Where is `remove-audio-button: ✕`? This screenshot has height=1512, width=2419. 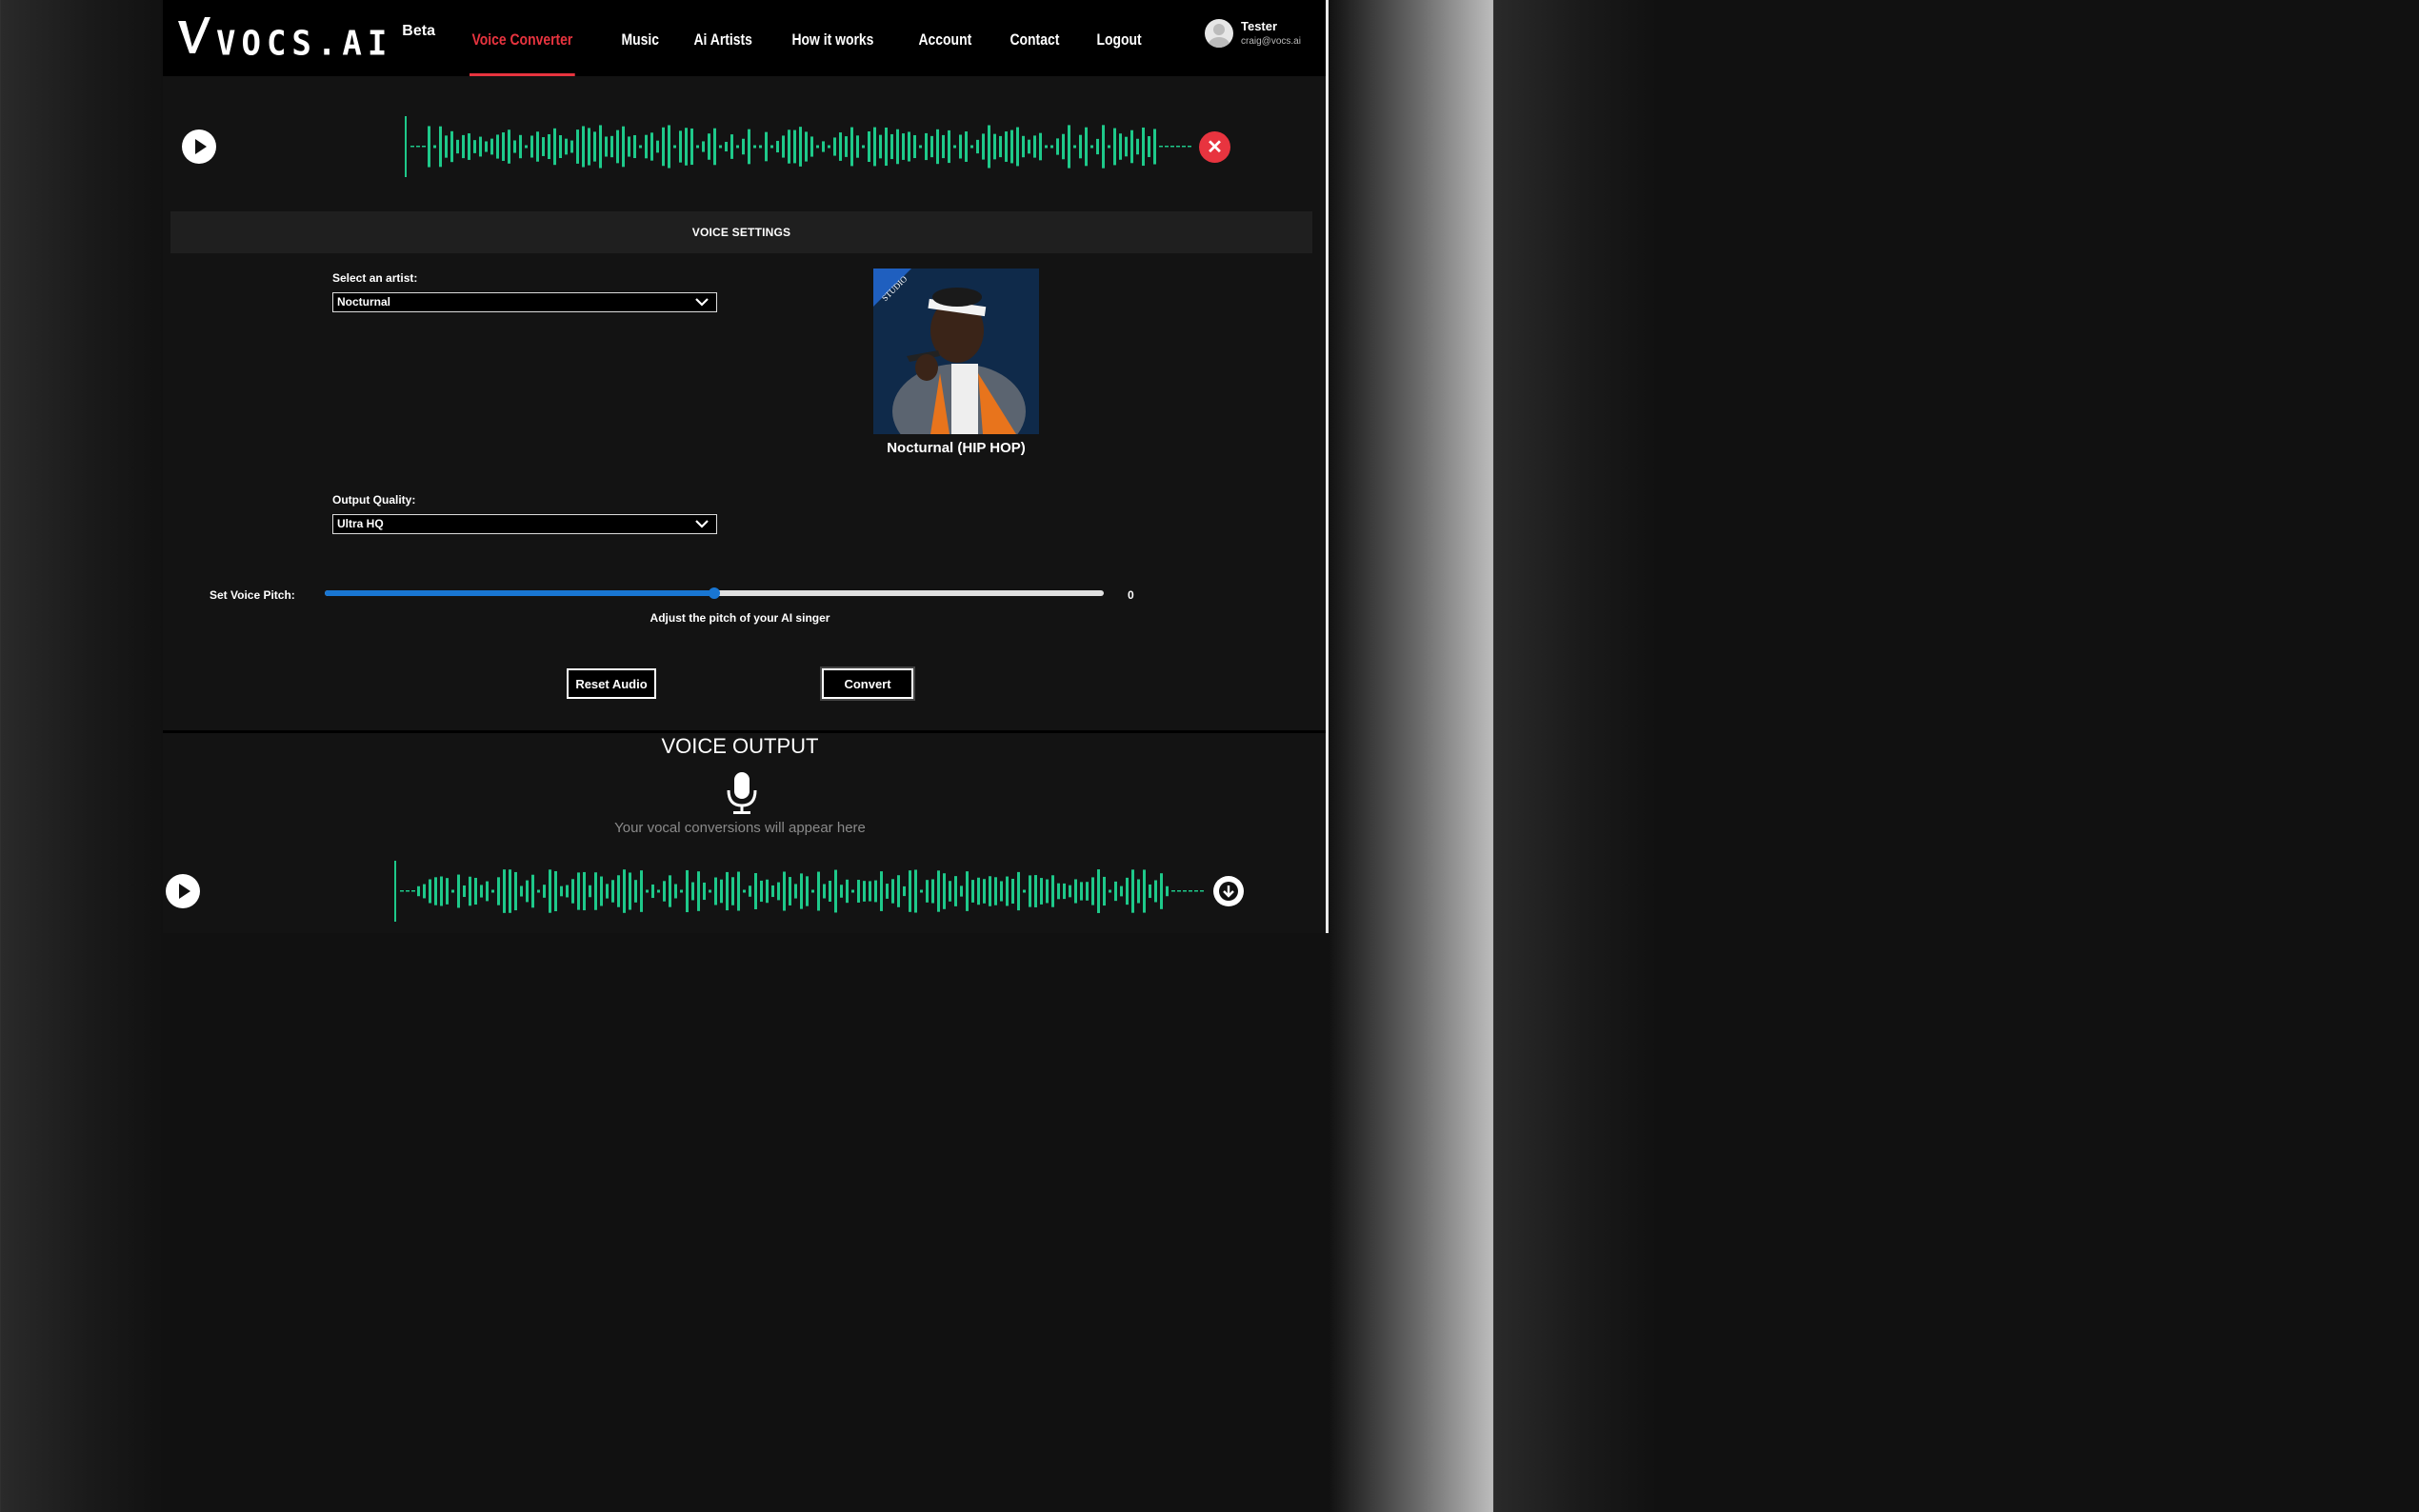
remove-audio-button: ✕ is located at coordinates (1214, 147).